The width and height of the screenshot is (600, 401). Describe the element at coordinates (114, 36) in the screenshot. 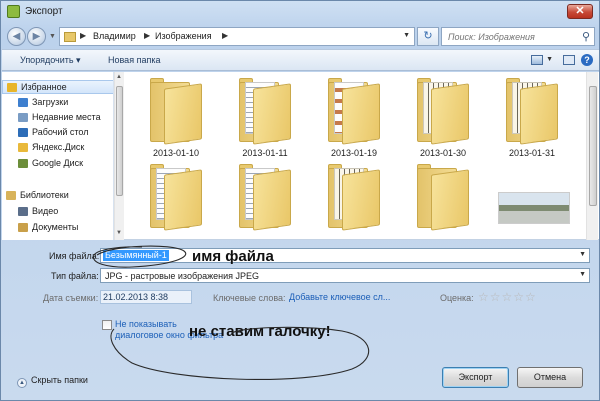

I see `breadcrumb-user: Владимир` at that location.